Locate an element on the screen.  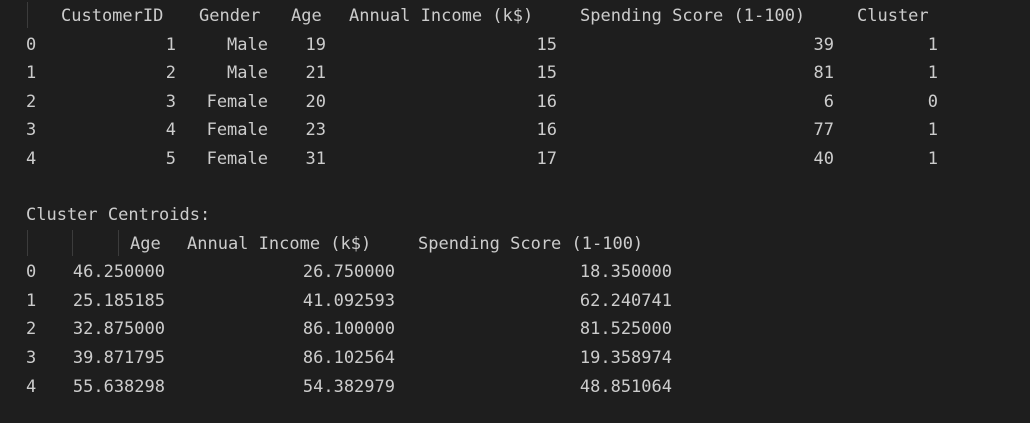
column-header: CustomerID is located at coordinates (112, 16).